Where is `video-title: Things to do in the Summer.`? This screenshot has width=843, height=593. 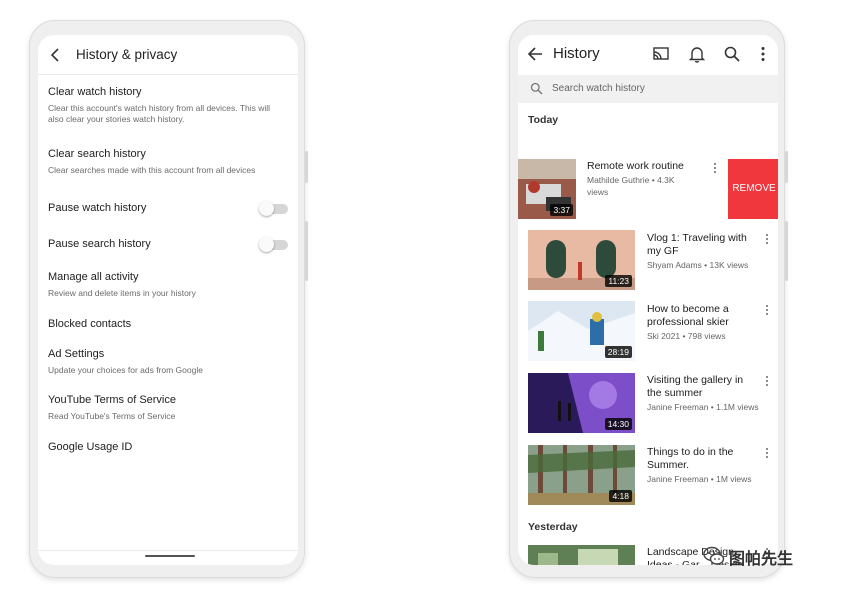
video-title: Things to do in the Summer. is located at coordinates (702, 459).